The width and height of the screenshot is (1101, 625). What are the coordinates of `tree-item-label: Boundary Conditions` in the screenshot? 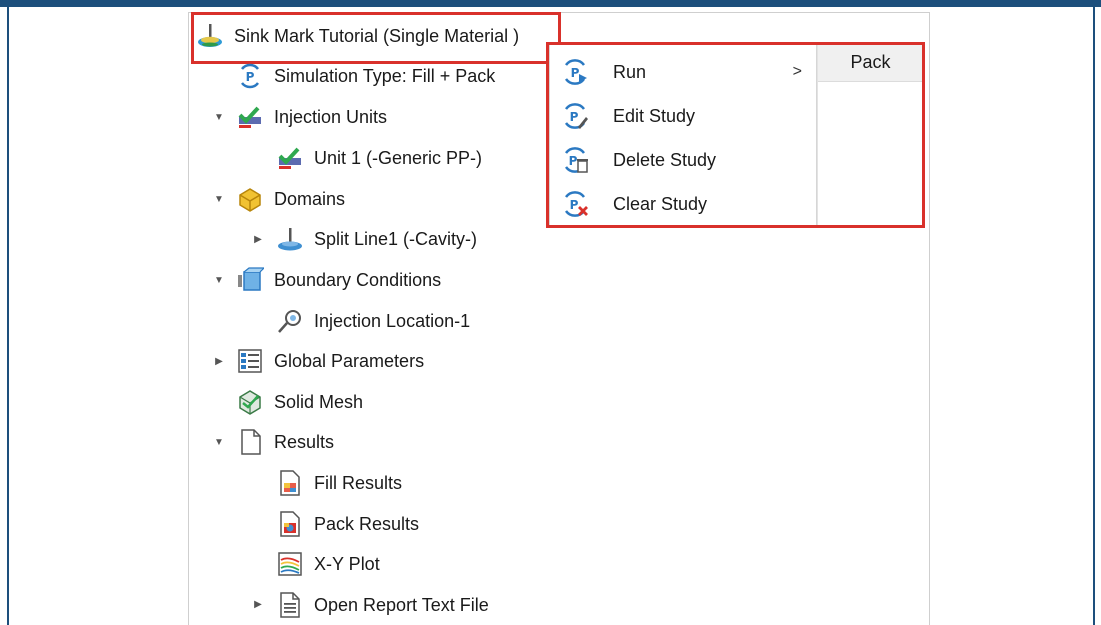 It's located at (358, 279).